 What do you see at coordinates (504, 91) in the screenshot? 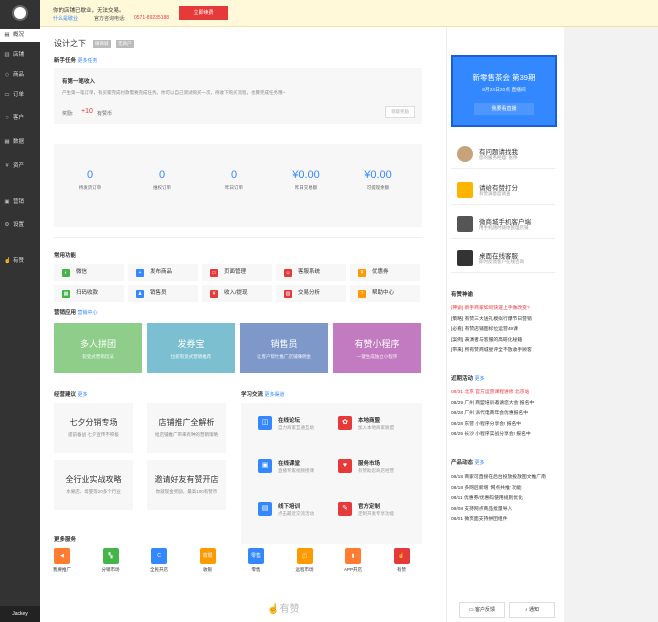
I see `live-promo-card: 新零售茶会 第39期 8月24日20点 直播间 我要看直播` at bounding box center [504, 91].